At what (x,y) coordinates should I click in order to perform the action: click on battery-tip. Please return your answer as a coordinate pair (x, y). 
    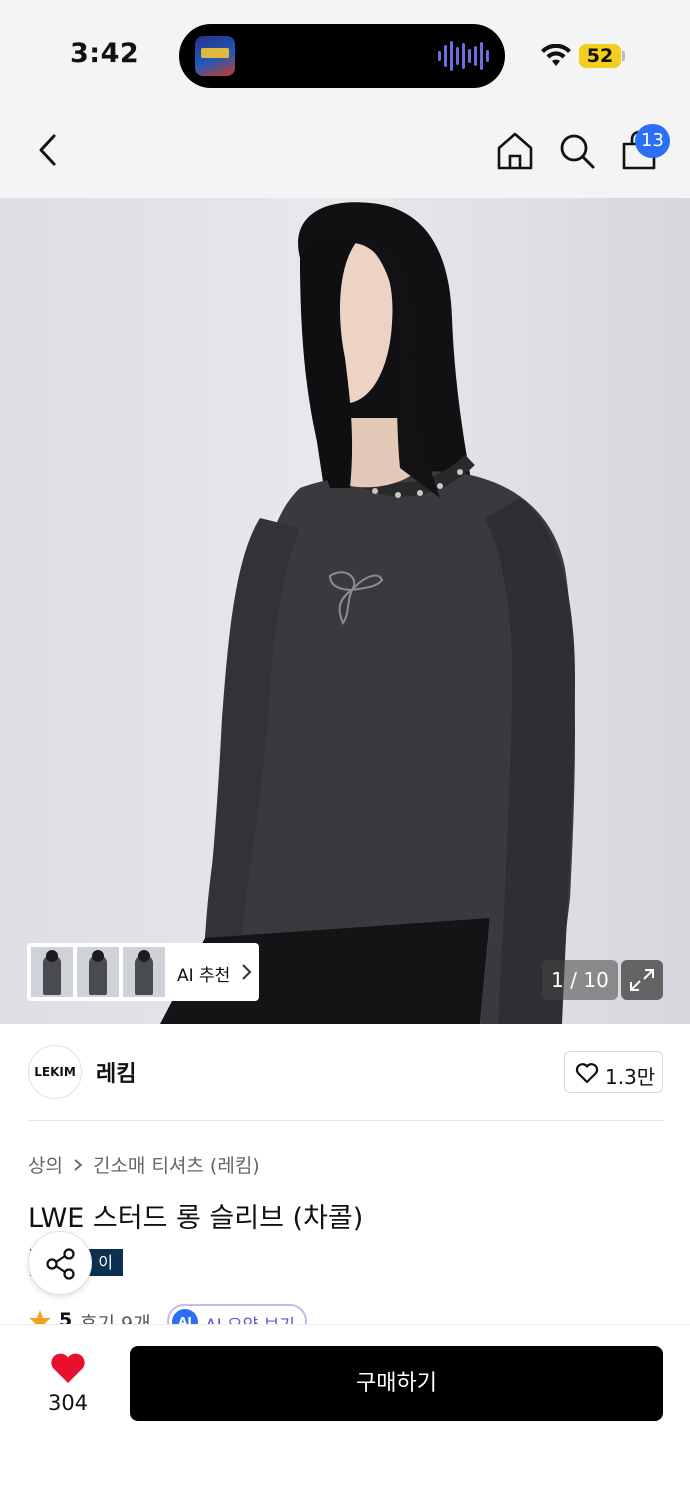
    Looking at the image, I should click on (623, 56).